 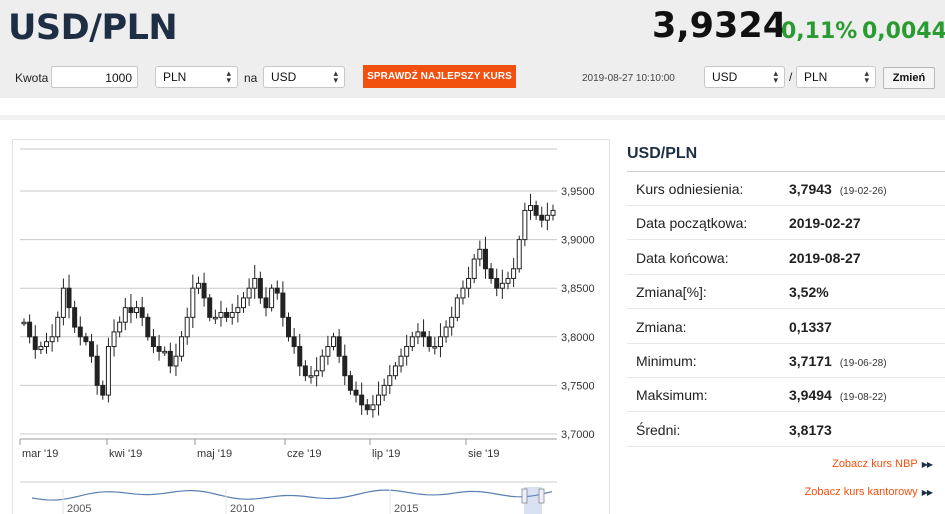 What do you see at coordinates (909, 78) in the screenshot?
I see `change-pair-button: Zmień` at bounding box center [909, 78].